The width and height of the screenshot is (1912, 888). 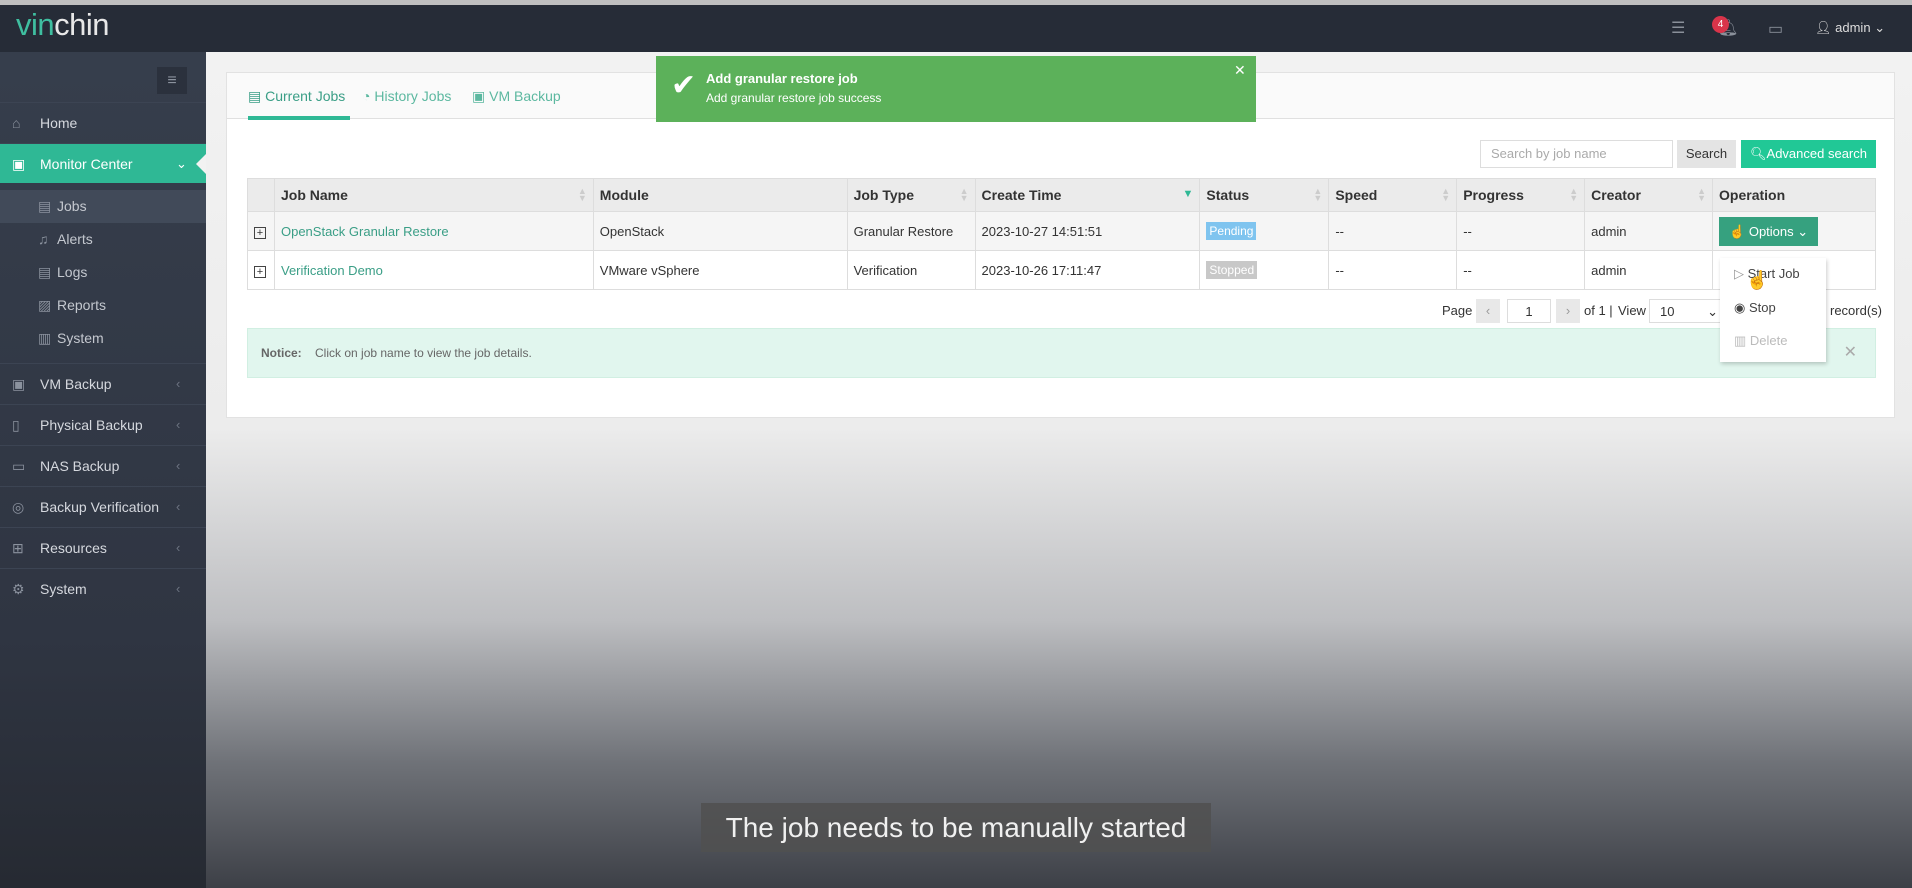 What do you see at coordinates (365, 231) in the screenshot?
I see `job-name-link: OpenStack Granular Restore` at bounding box center [365, 231].